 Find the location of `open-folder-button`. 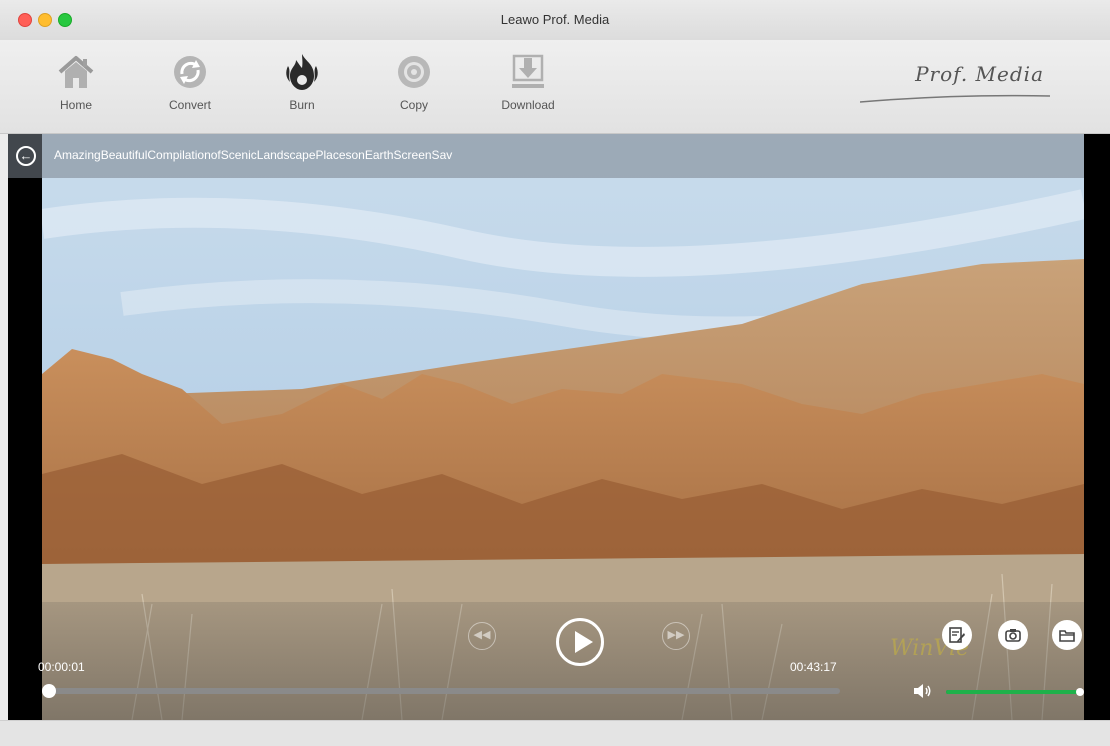

open-folder-button is located at coordinates (1067, 635).